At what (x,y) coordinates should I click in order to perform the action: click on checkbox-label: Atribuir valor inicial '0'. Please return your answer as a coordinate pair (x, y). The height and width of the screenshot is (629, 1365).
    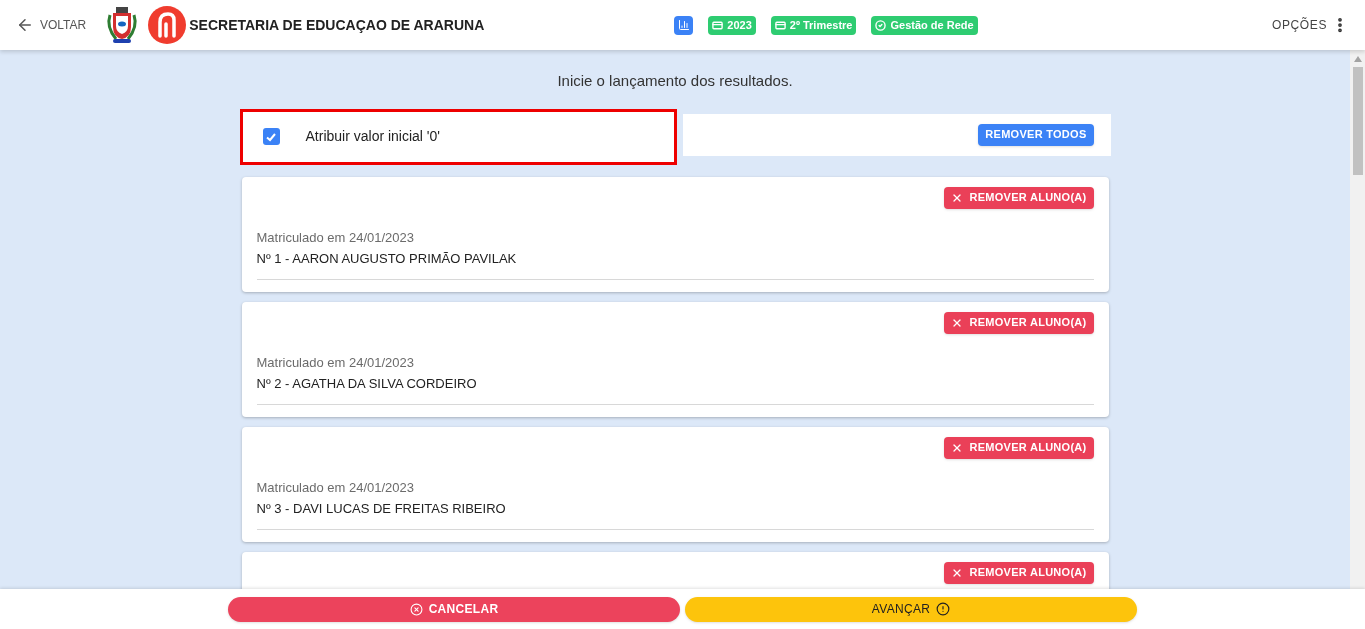
    Looking at the image, I should click on (372, 136).